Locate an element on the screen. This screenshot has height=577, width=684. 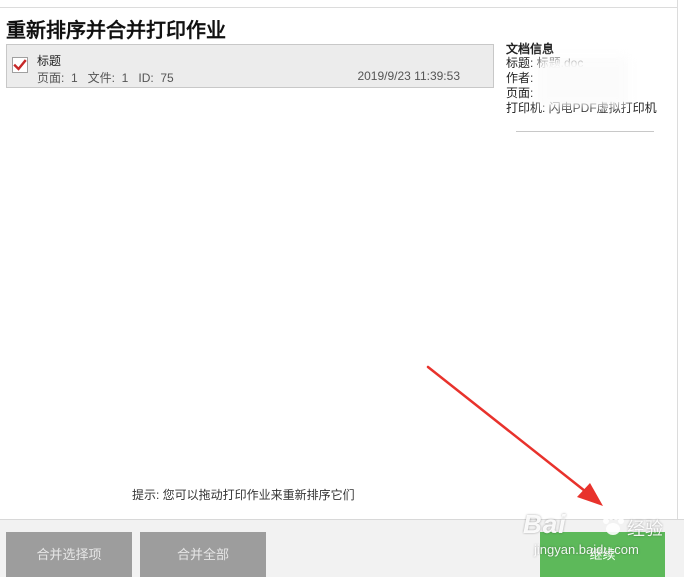
continue-button: 继续 is located at coordinates (602, 554).